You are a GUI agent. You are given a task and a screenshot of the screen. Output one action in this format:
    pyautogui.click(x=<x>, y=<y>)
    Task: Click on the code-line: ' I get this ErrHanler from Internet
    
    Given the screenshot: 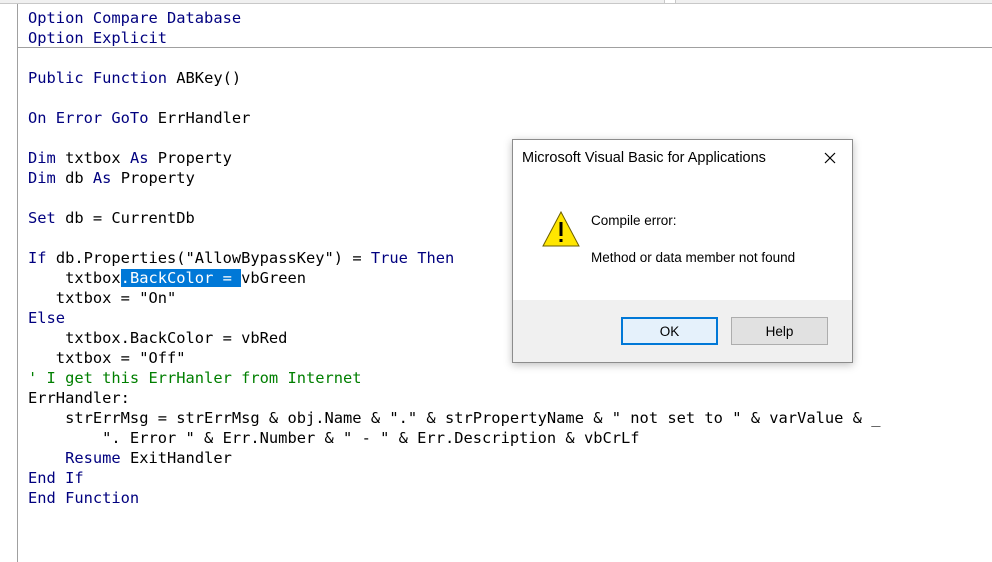 What is the action you would take?
    pyautogui.click(x=195, y=378)
    